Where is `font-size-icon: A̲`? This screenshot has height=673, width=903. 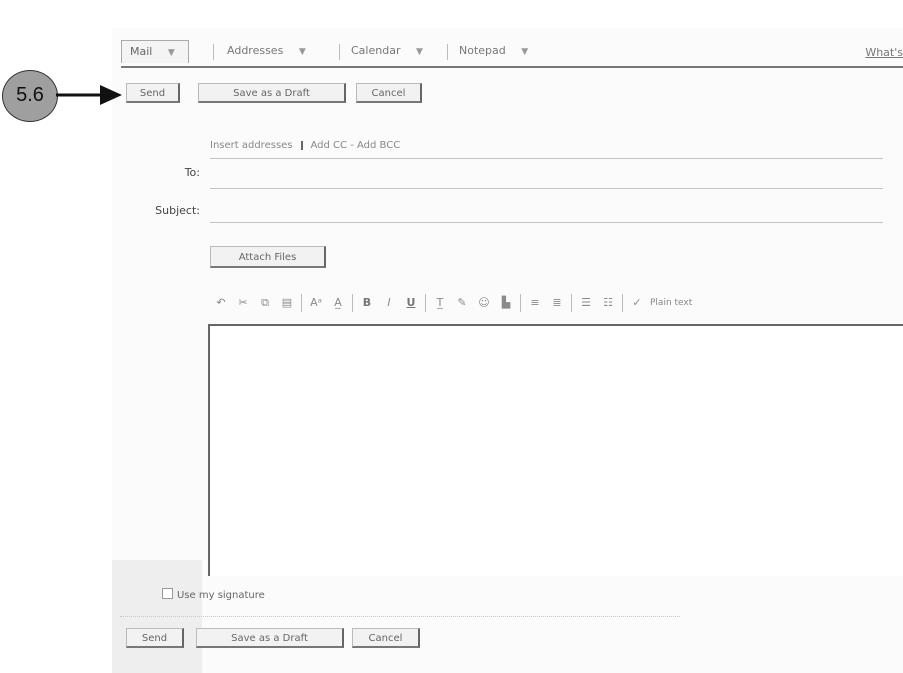
font-size-icon: A̲ is located at coordinates (338, 303).